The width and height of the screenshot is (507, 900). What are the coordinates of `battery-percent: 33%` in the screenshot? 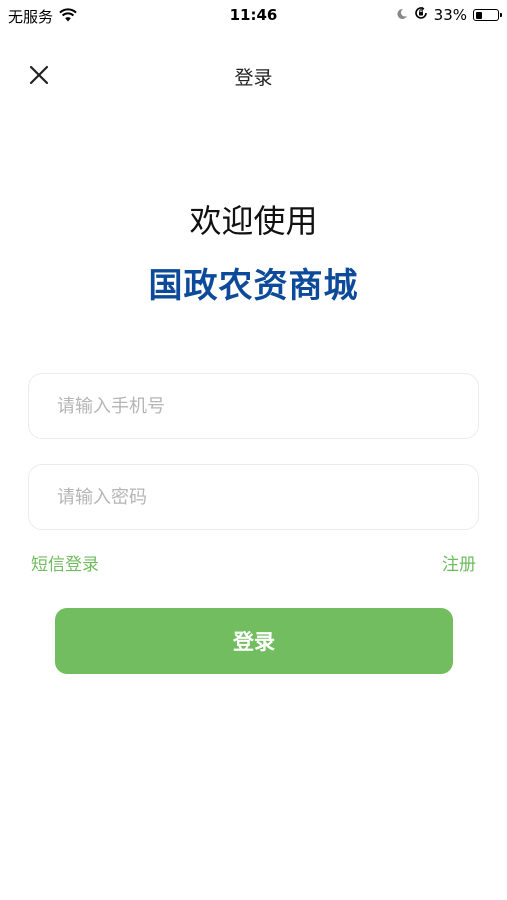 It's located at (450, 15).